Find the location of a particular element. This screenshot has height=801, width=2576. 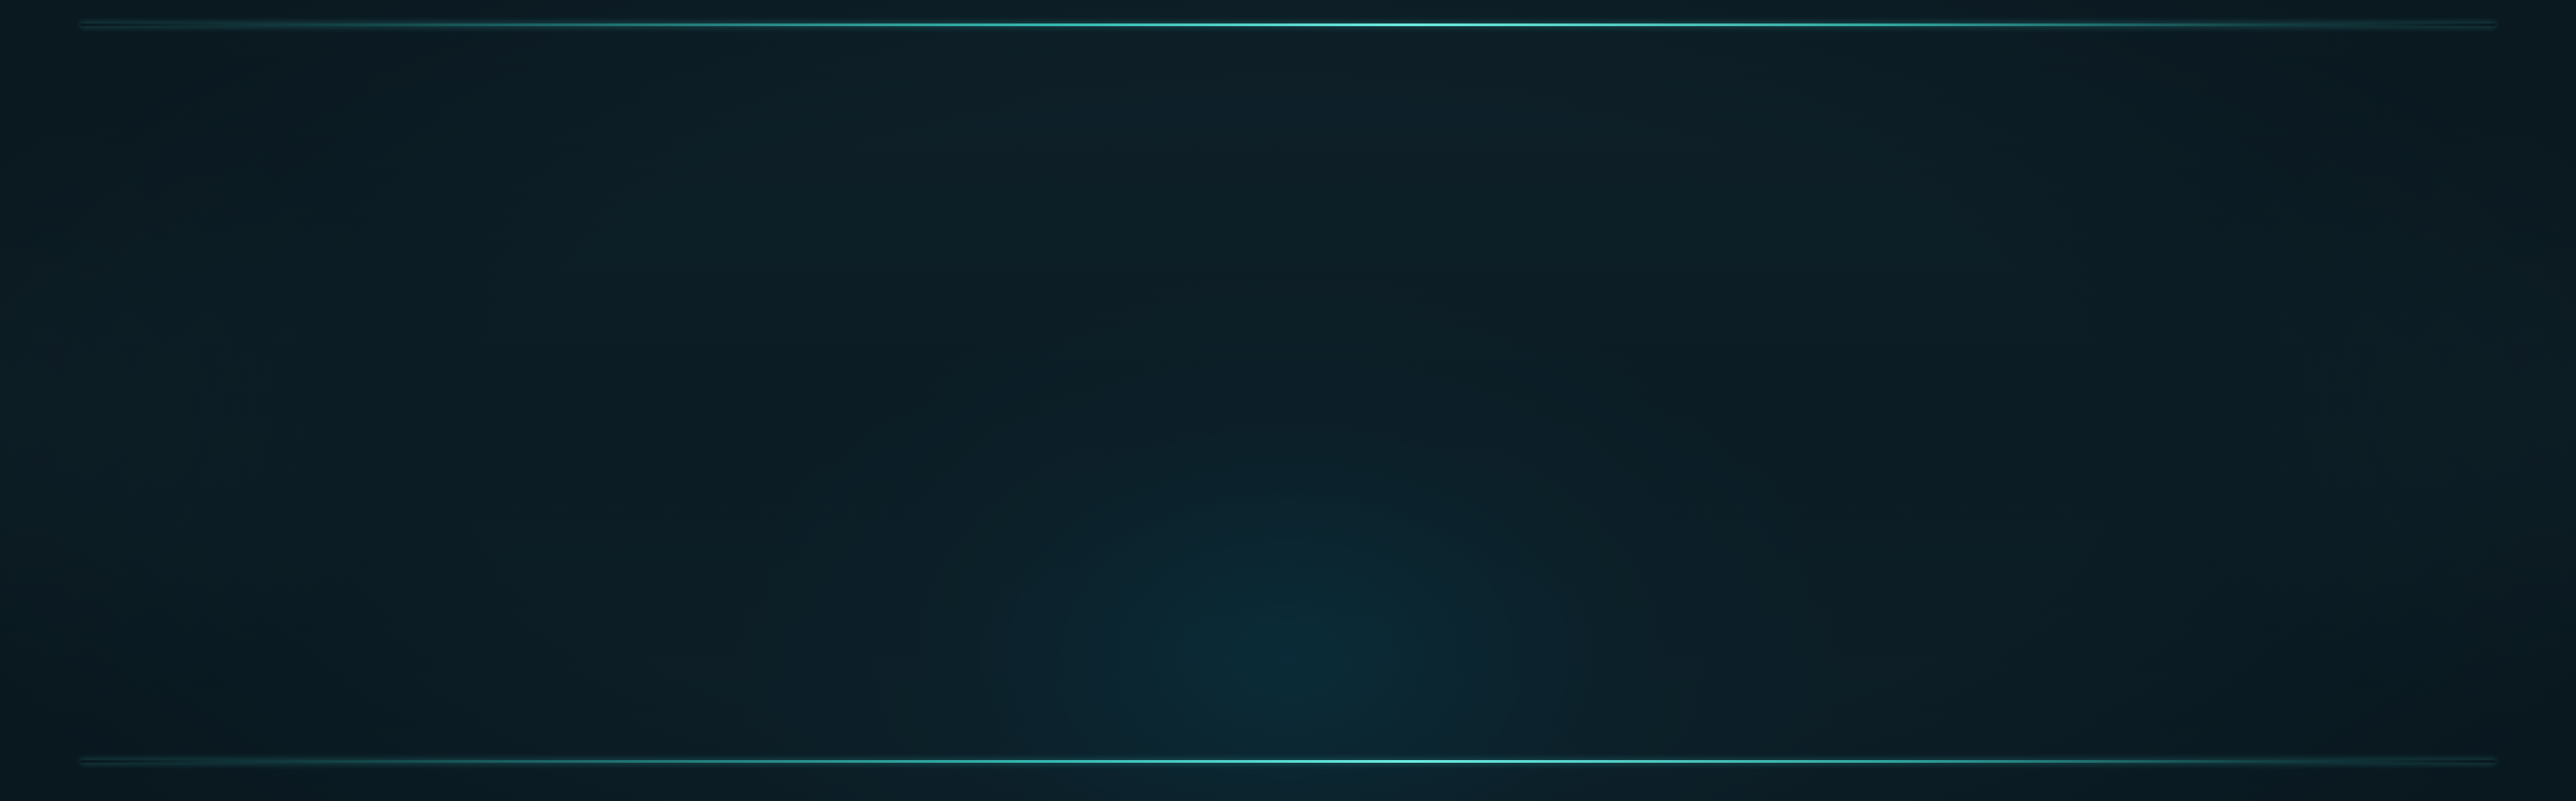

bottom-accent-line is located at coordinates (1288, 761).